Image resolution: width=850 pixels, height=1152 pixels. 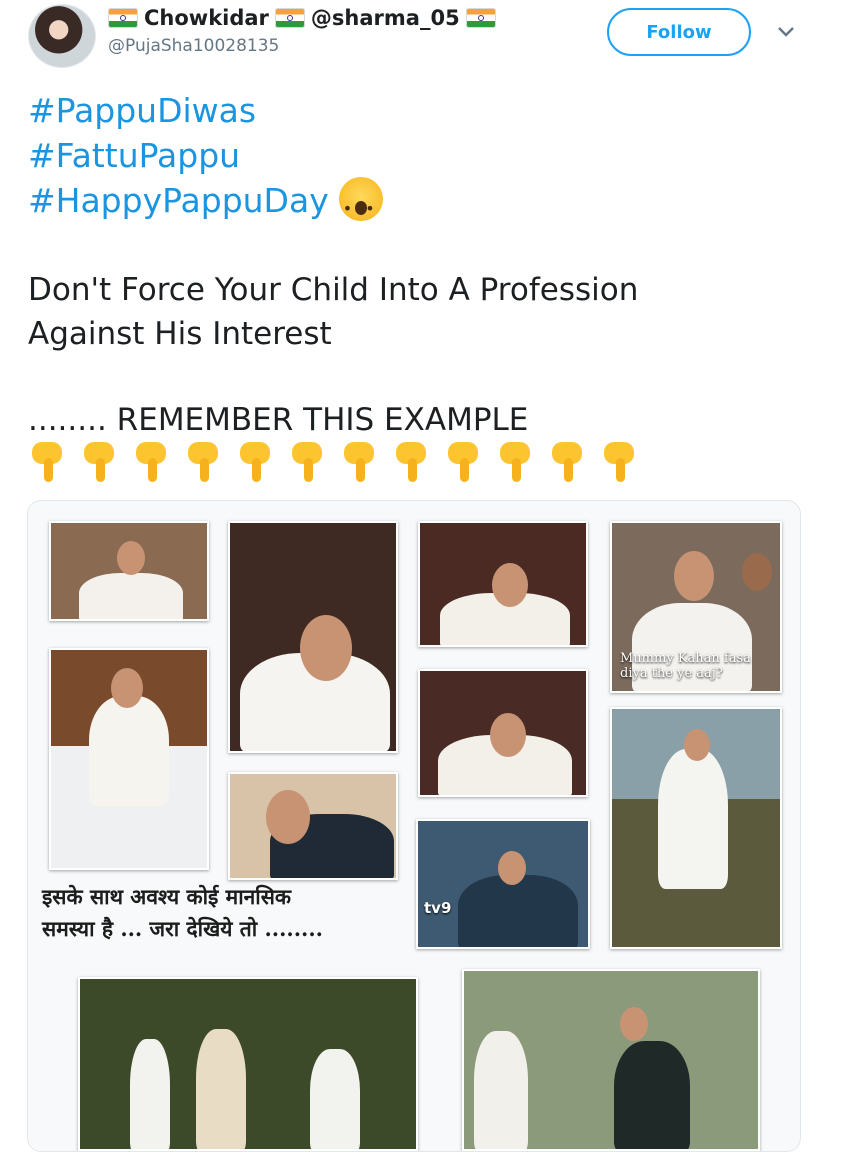 I want to click on hashtag-list: #PappuDiwas #FattuPappu #HappyPappuDay, so click(x=205, y=159).